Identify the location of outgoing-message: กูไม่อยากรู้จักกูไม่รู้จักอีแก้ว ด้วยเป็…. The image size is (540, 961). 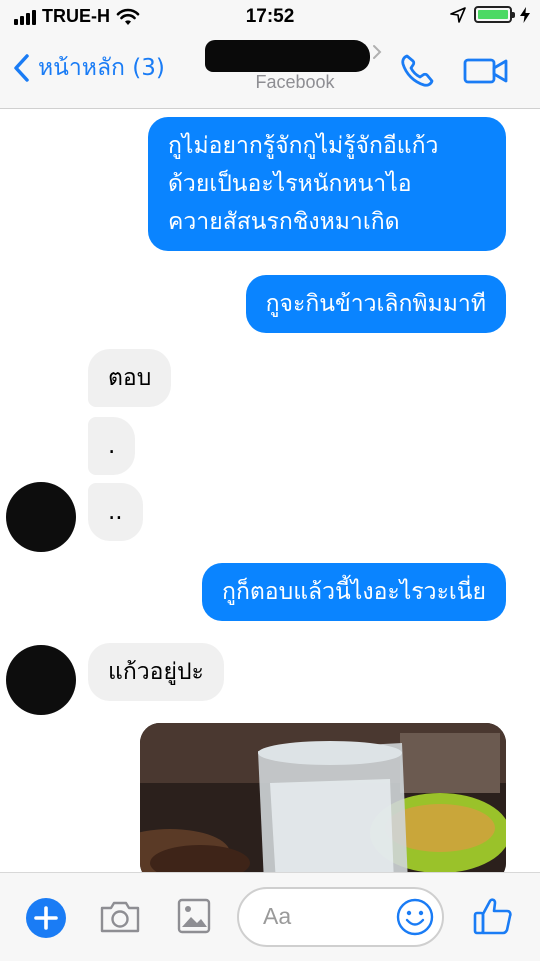
(327, 184).